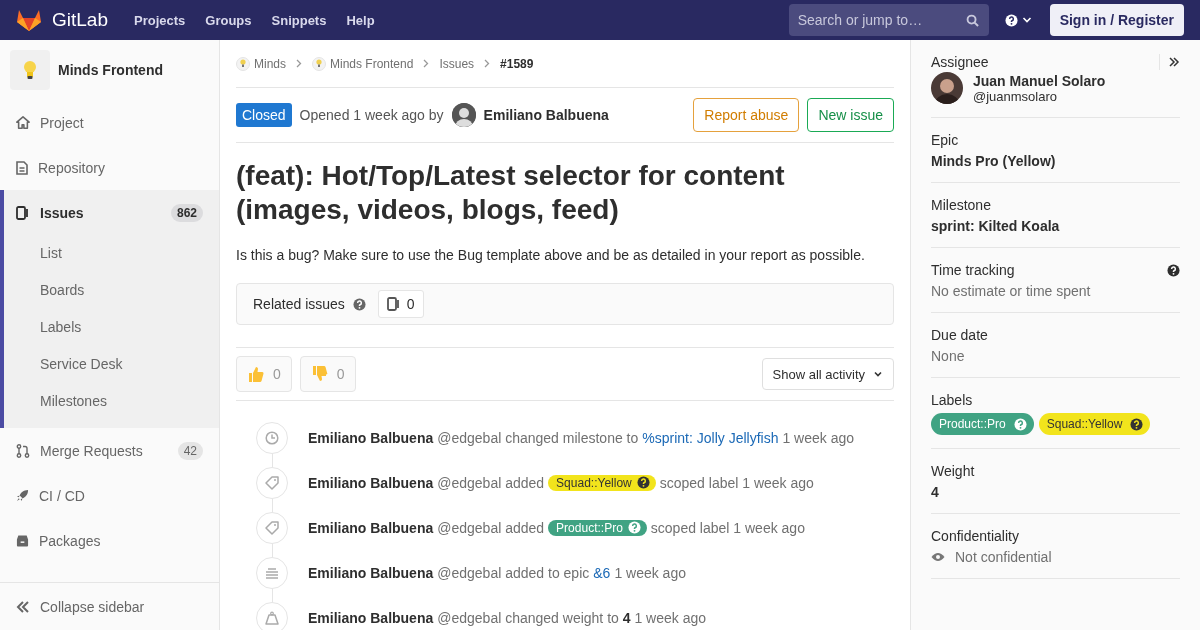  Describe the element at coordinates (22, 167) in the screenshot. I see `document-icon` at that location.